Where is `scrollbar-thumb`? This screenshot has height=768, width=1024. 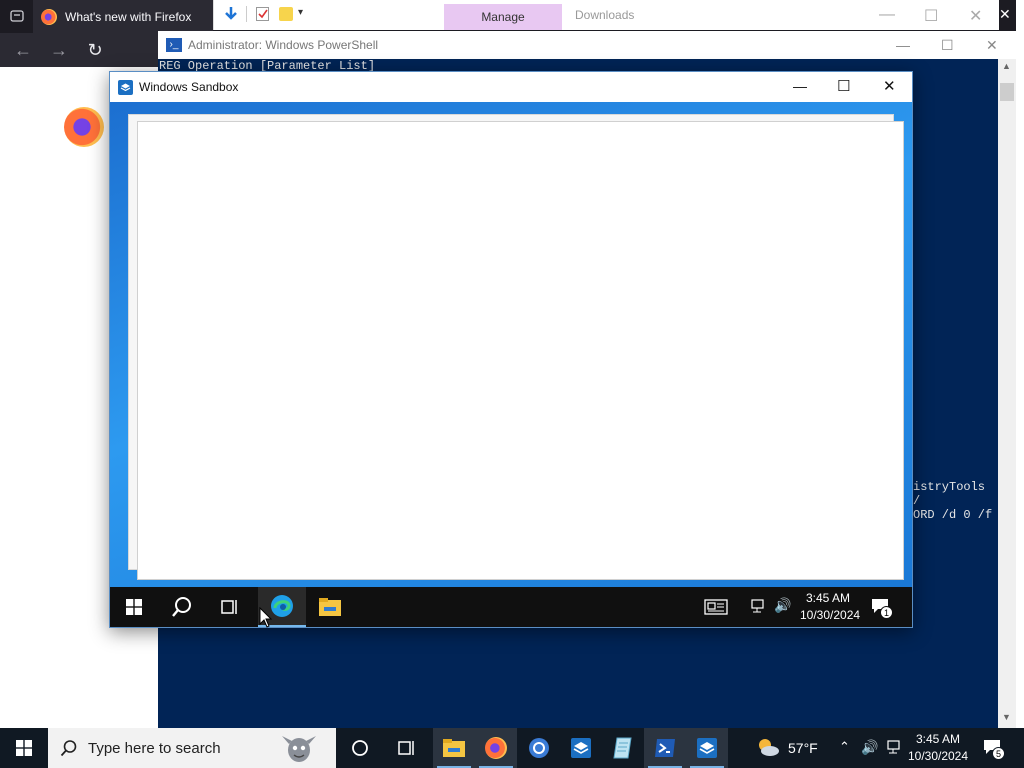 scrollbar-thumb is located at coordinates (1007, 92).